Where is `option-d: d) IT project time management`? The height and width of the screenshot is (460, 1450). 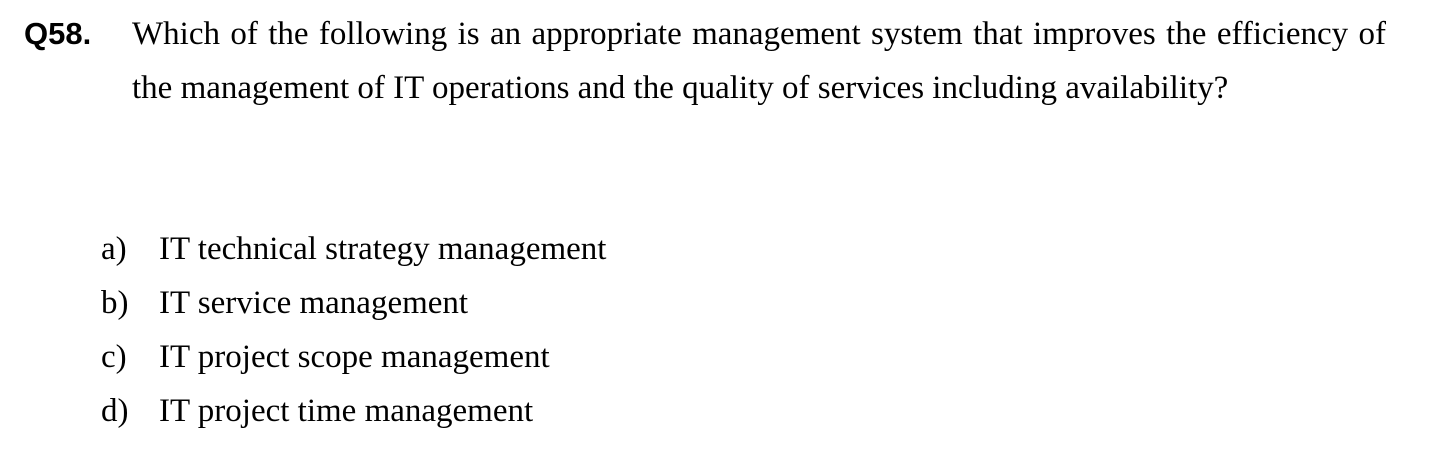
option-d: d) IT project time management is located at coordinates (353, 411).